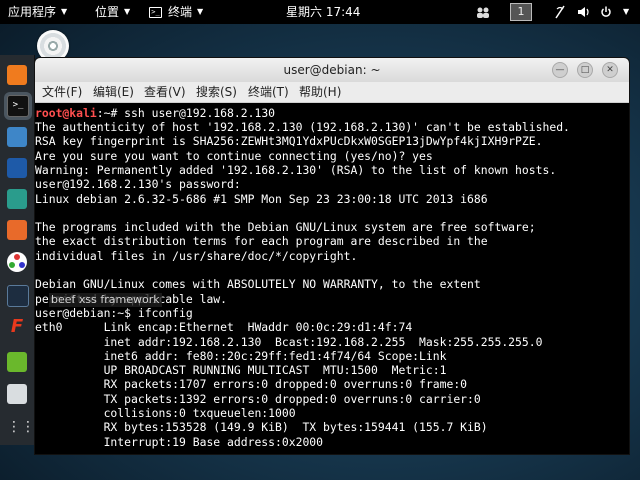  What do you see at coordinates (17, 262) in the screenshot?
I see `maltego-icon` at bounding box center [17, 262].